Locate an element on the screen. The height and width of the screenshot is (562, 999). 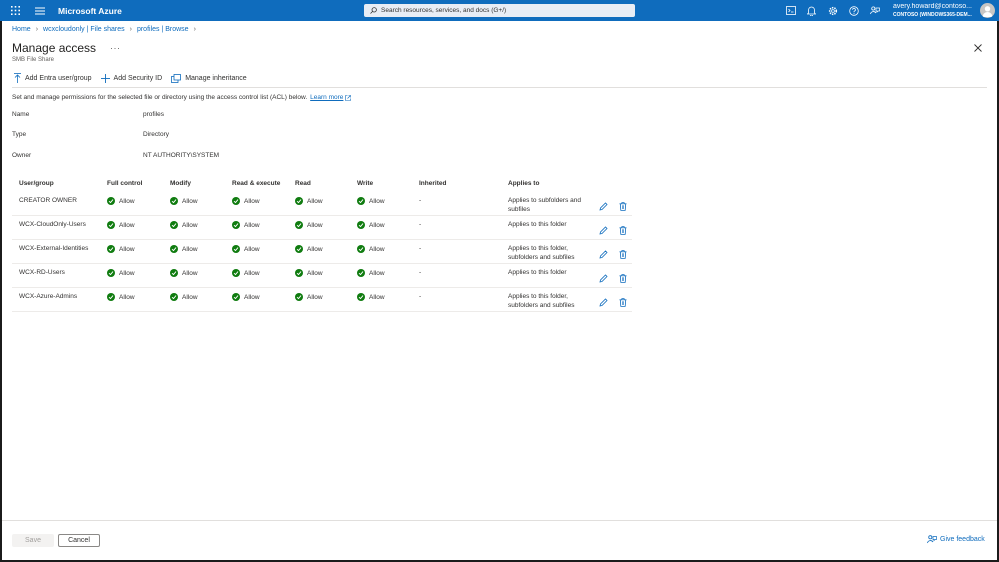
breadcrumb-browse: profiles | Browse is located at coordinates (163, 29).